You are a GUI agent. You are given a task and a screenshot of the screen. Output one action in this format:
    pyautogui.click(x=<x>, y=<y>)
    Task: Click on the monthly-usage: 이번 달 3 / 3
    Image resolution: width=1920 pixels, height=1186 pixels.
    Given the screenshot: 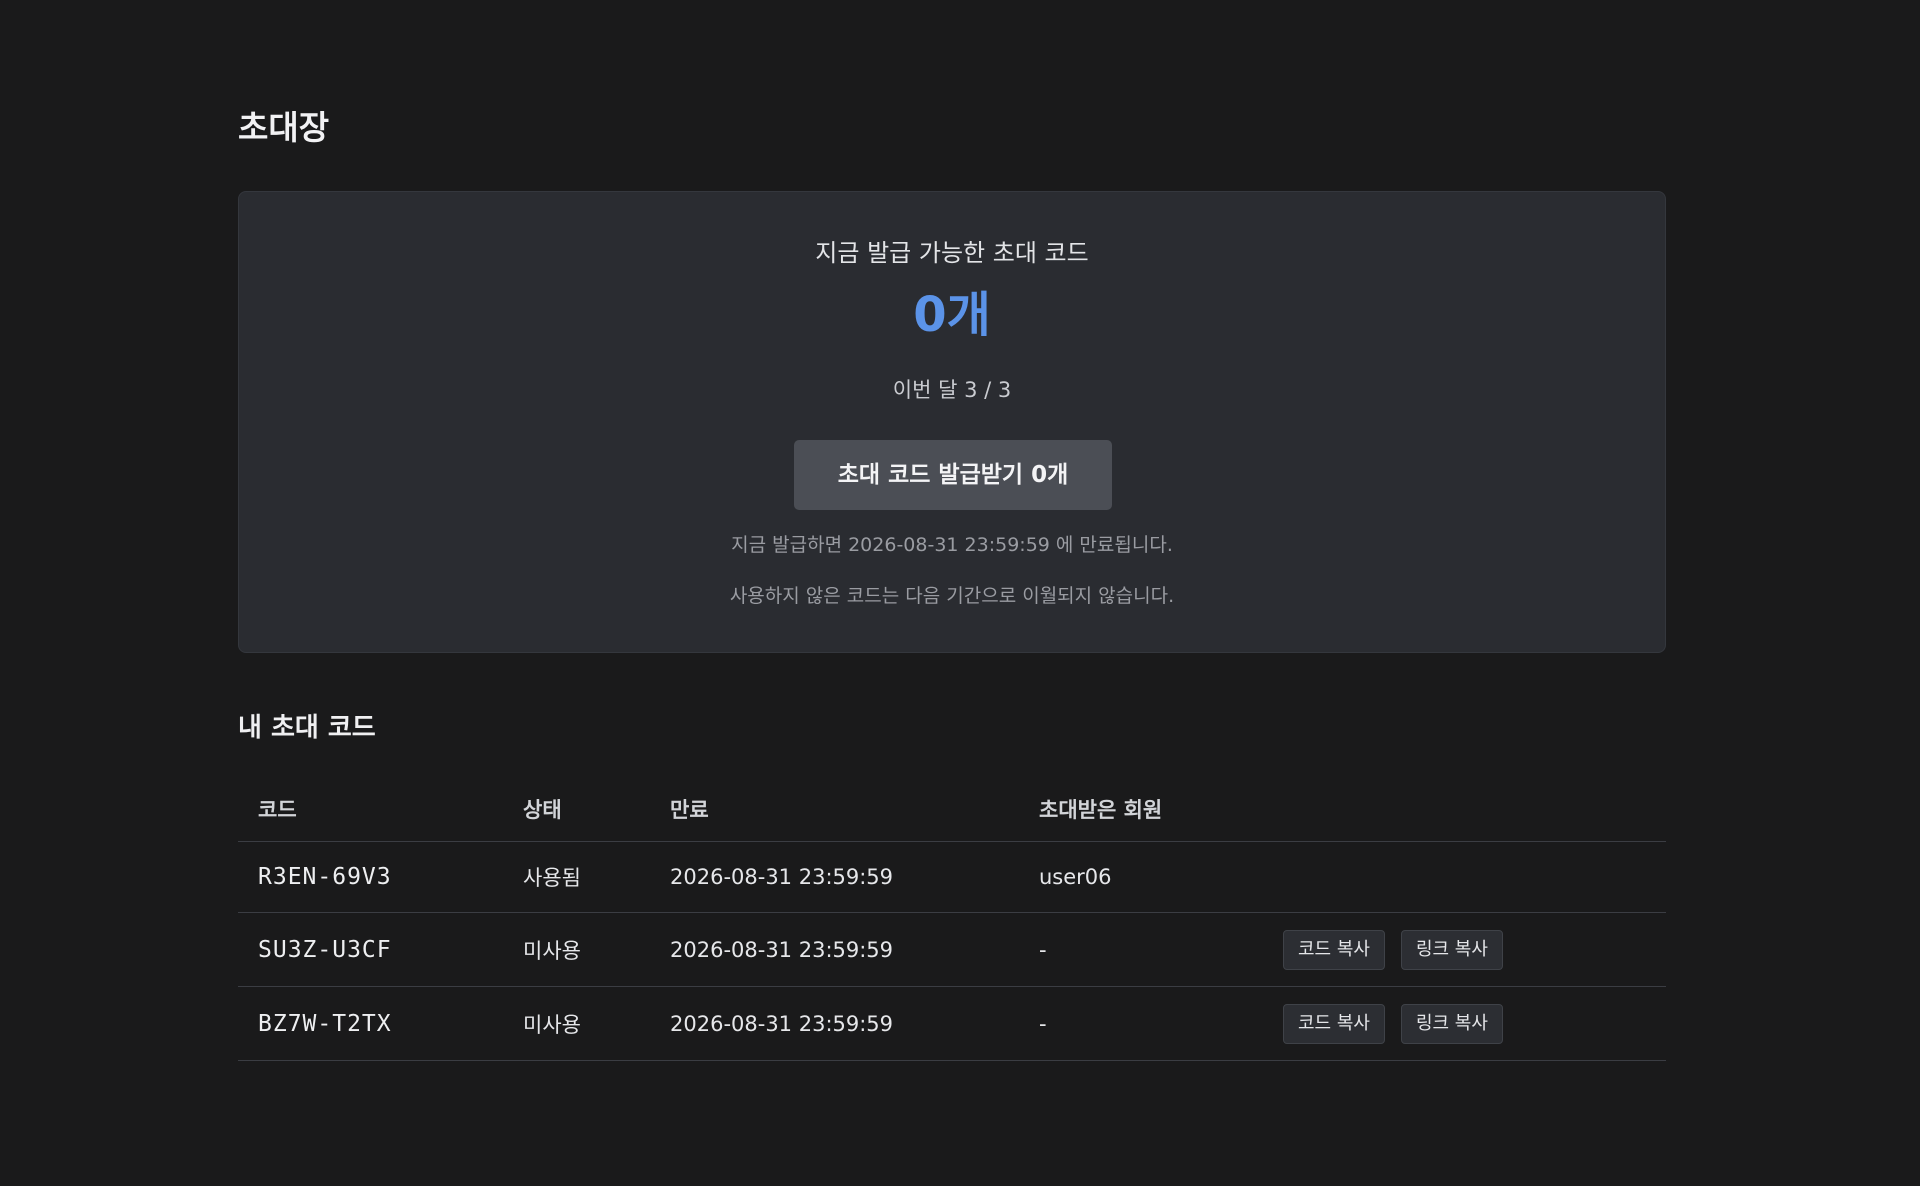 What is the action you would take?
    pyautogui.click(x=952, y=390)
    